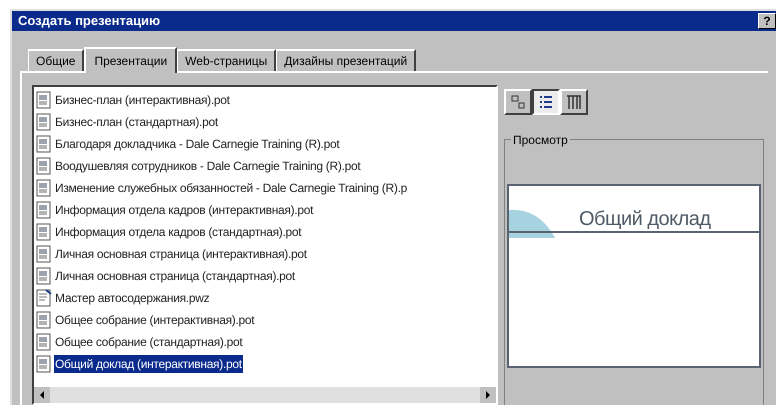 The width and height of the screenshot is (776, 405). What do you see at coordinates (346, 60) in the screenshot?
I see `tab: Дизайны презентаций` at bounding box center [346, 60].